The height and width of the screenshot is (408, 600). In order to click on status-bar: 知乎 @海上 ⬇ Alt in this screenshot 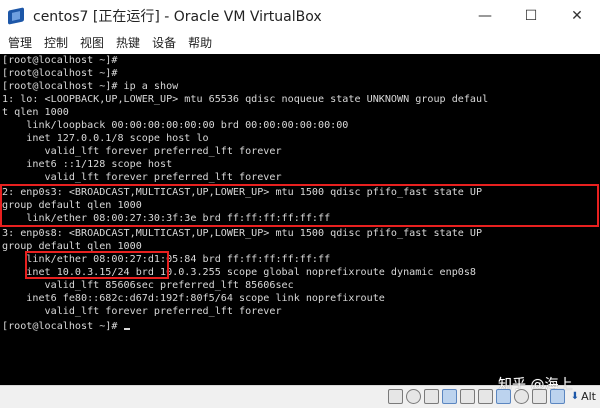, I will do `click(300, 392)`.